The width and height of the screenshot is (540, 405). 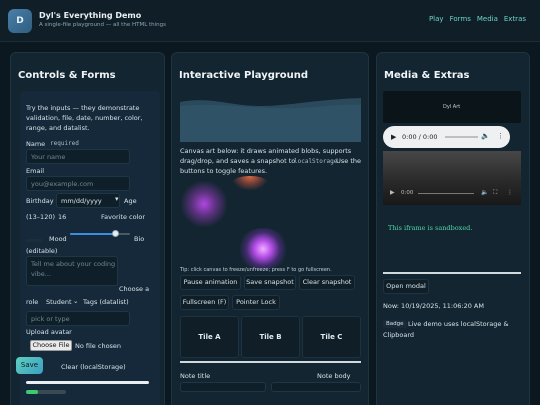 What do you see at coordinates (224, 171) in the screenshot?
I see `playground-desc-line-3: buttons to toggle features.` at bounding box center [224, 171].